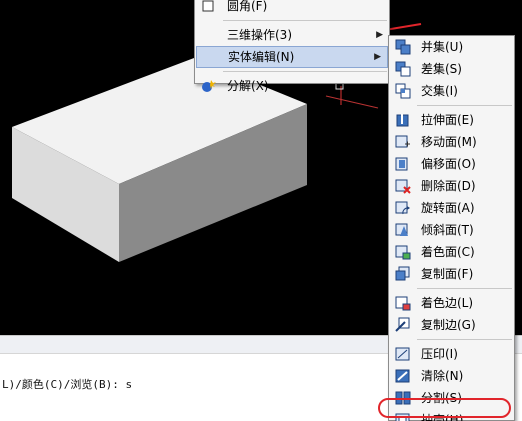  I want to click on extrude-face-icon, so click(403, 120).